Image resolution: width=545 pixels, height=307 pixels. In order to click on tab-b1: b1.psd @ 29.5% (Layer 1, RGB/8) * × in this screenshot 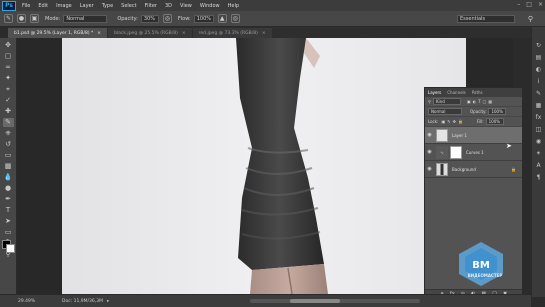, I will do `click(58, 33)`.